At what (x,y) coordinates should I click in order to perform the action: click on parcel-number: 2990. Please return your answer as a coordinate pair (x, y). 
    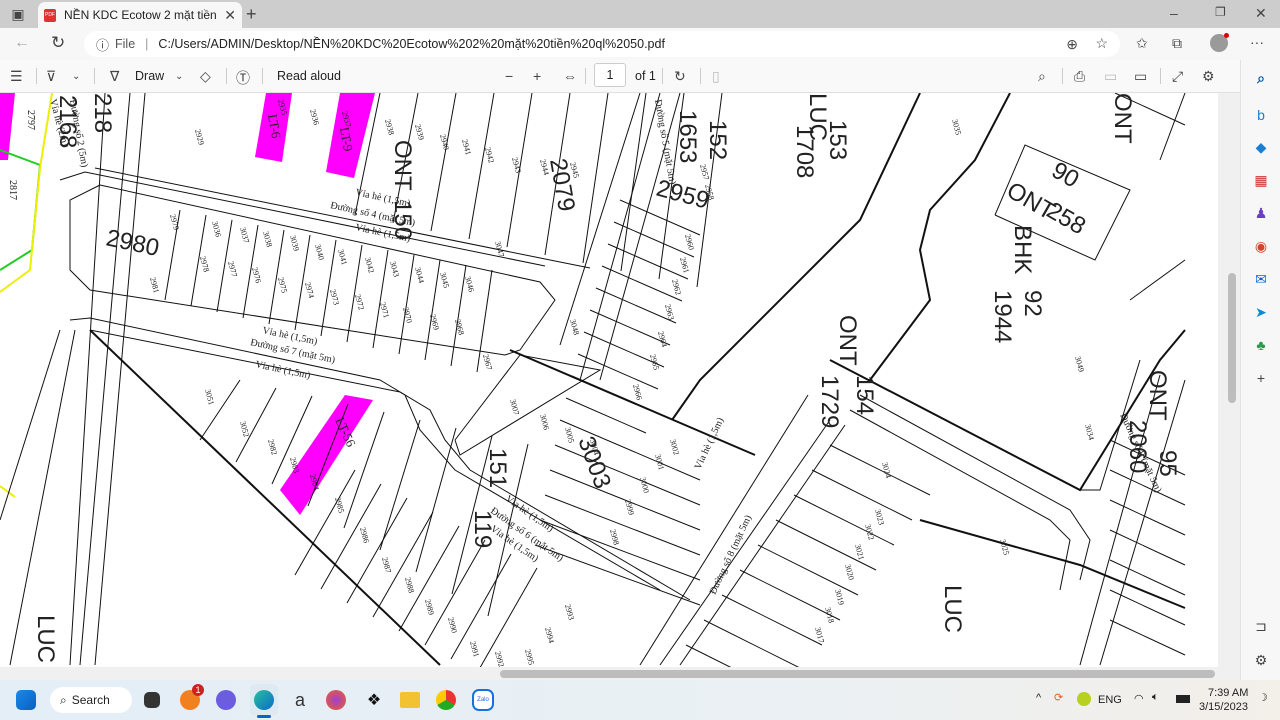
    Looking at the image, I should click on (452, 625).